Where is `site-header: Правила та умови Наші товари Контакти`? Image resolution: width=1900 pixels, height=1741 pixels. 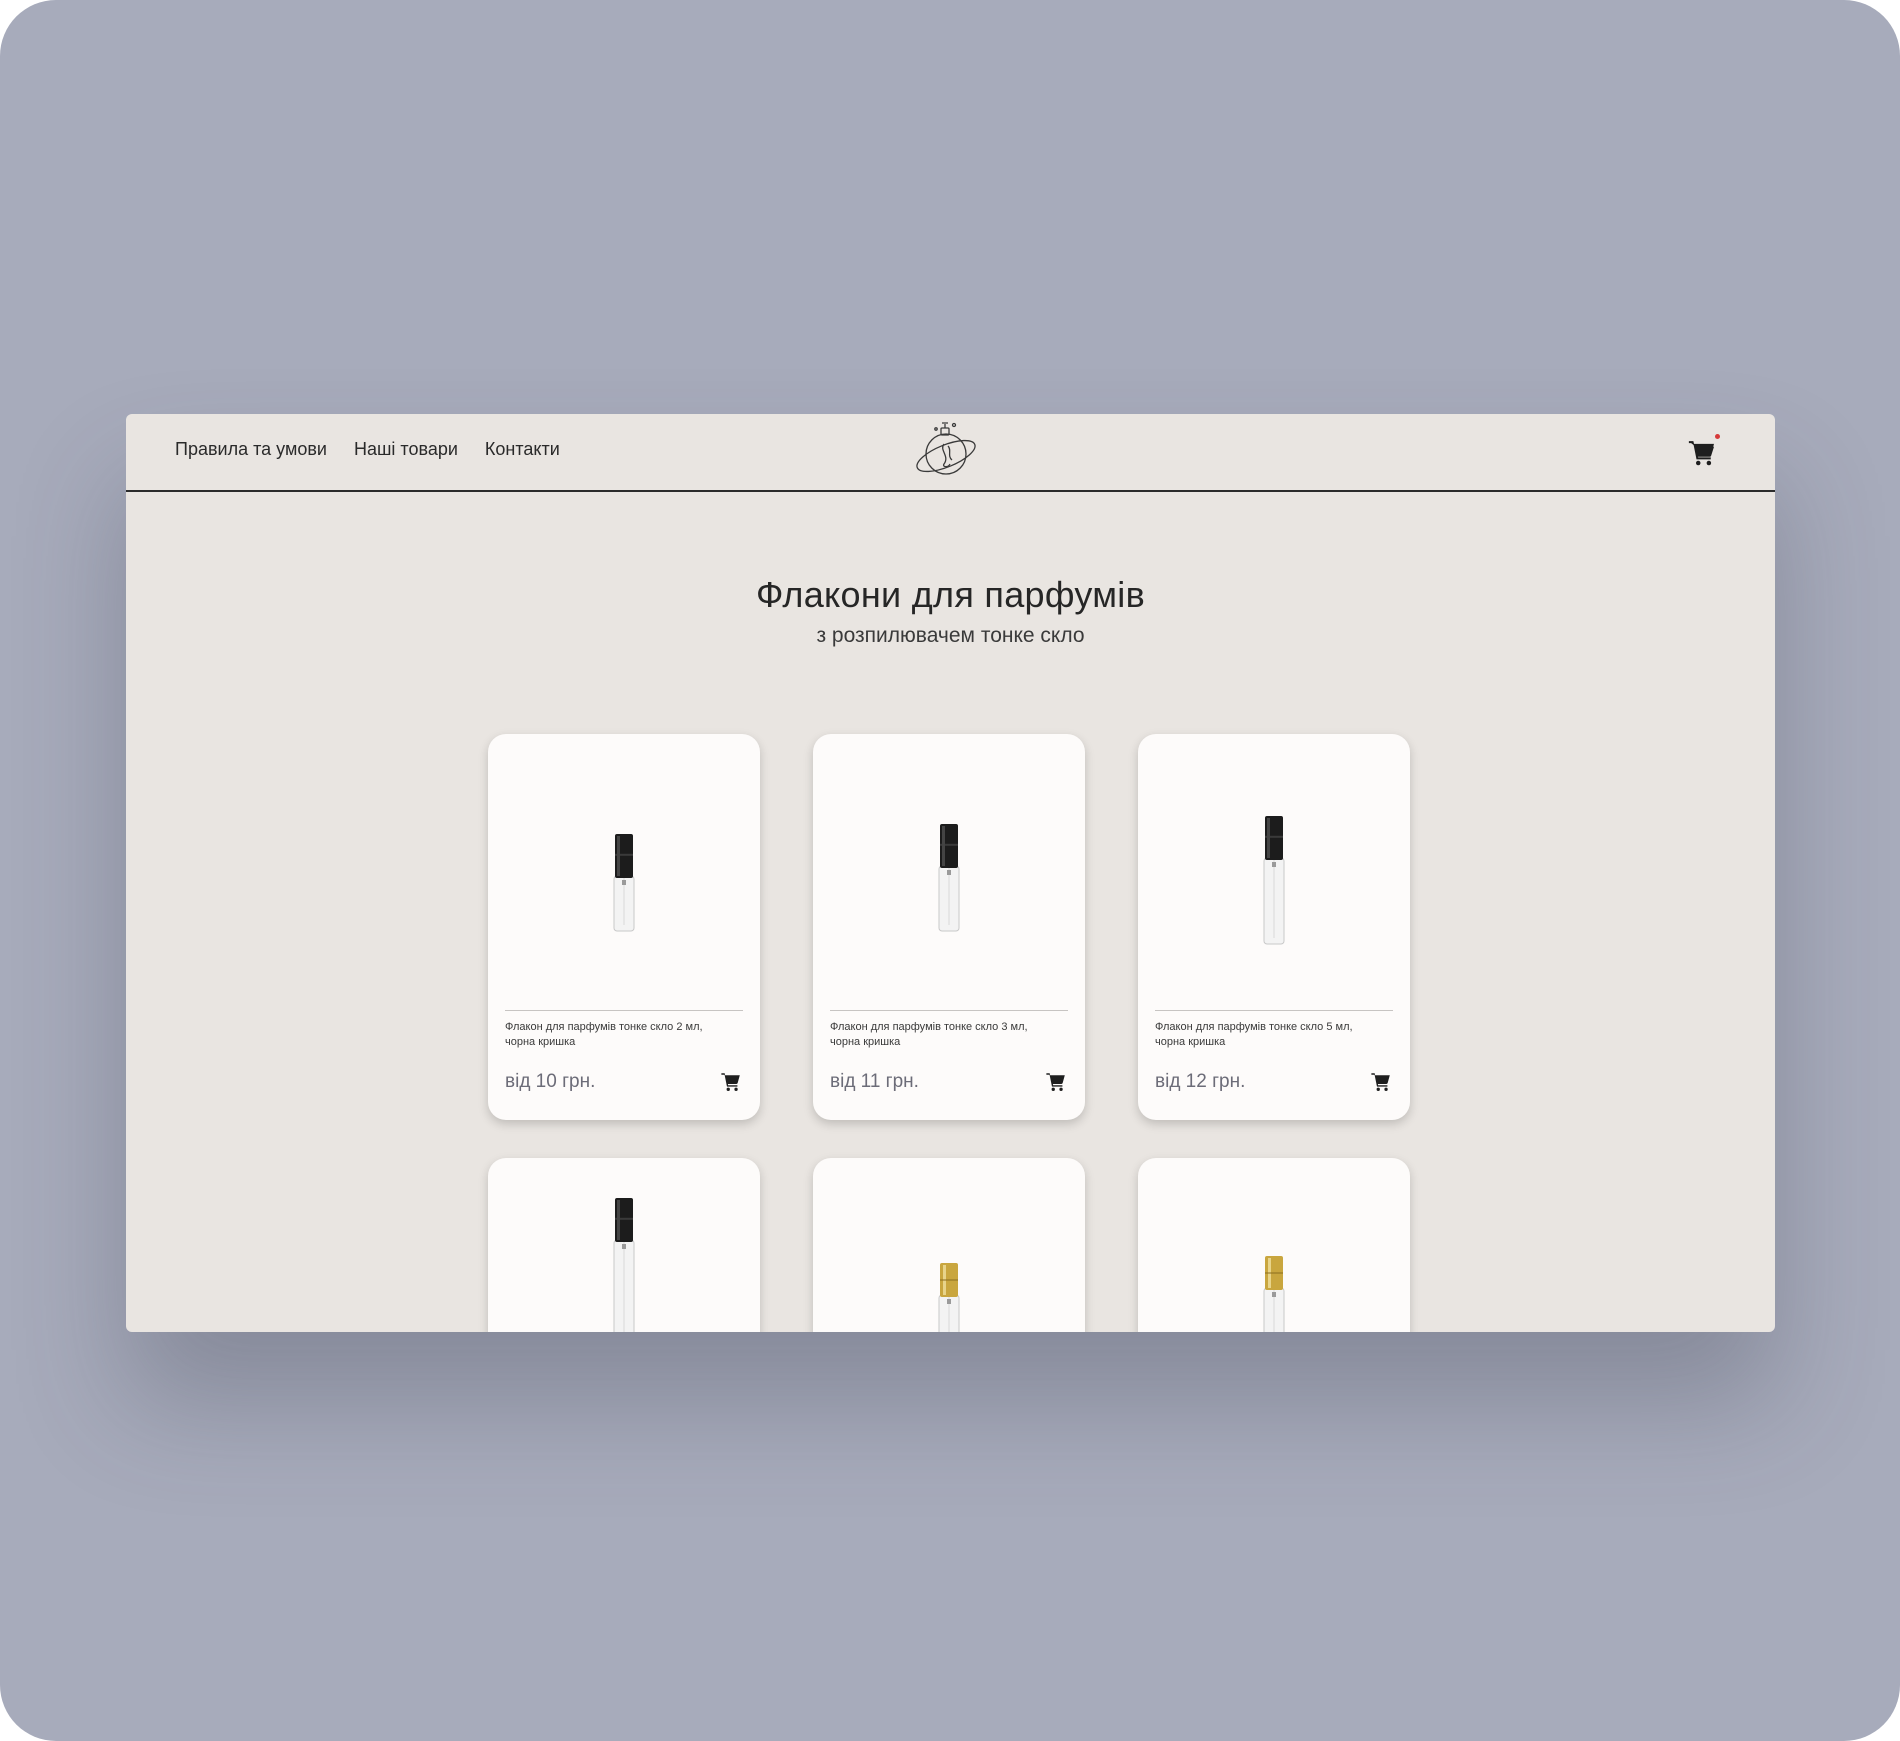
site-header: Правила та умови Наші товари Контакти is located at coordinates (950, 453).